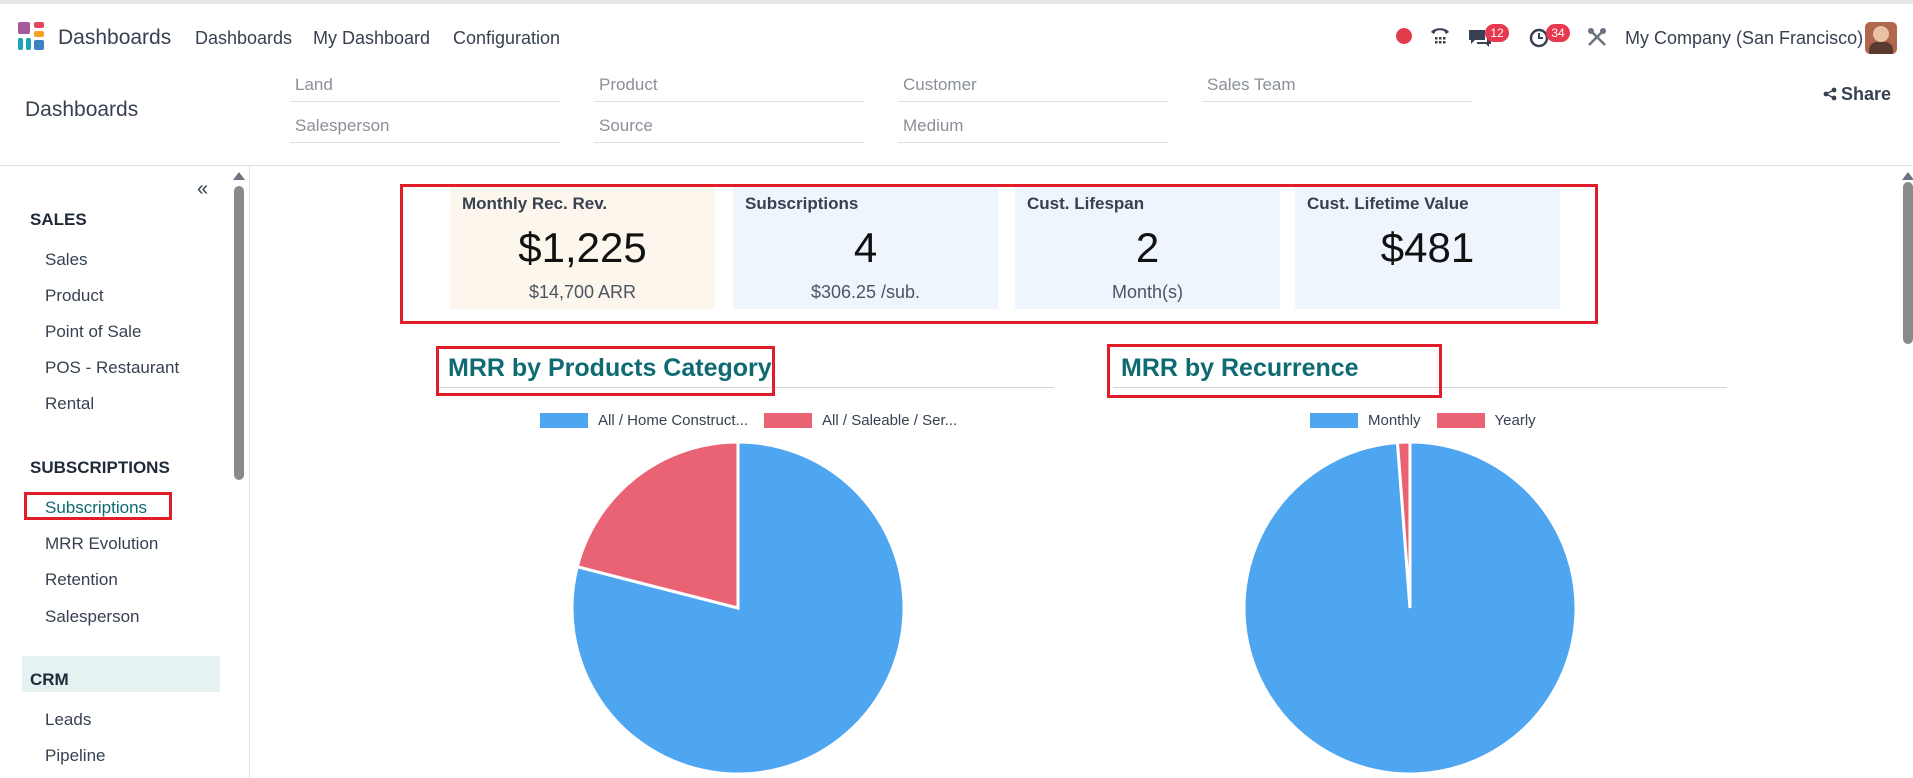 The image size is (1913, 778). Describe the element at coordinates (81, 110) in the screenshot. I see `breadcrumb: Dashboards` at that location.